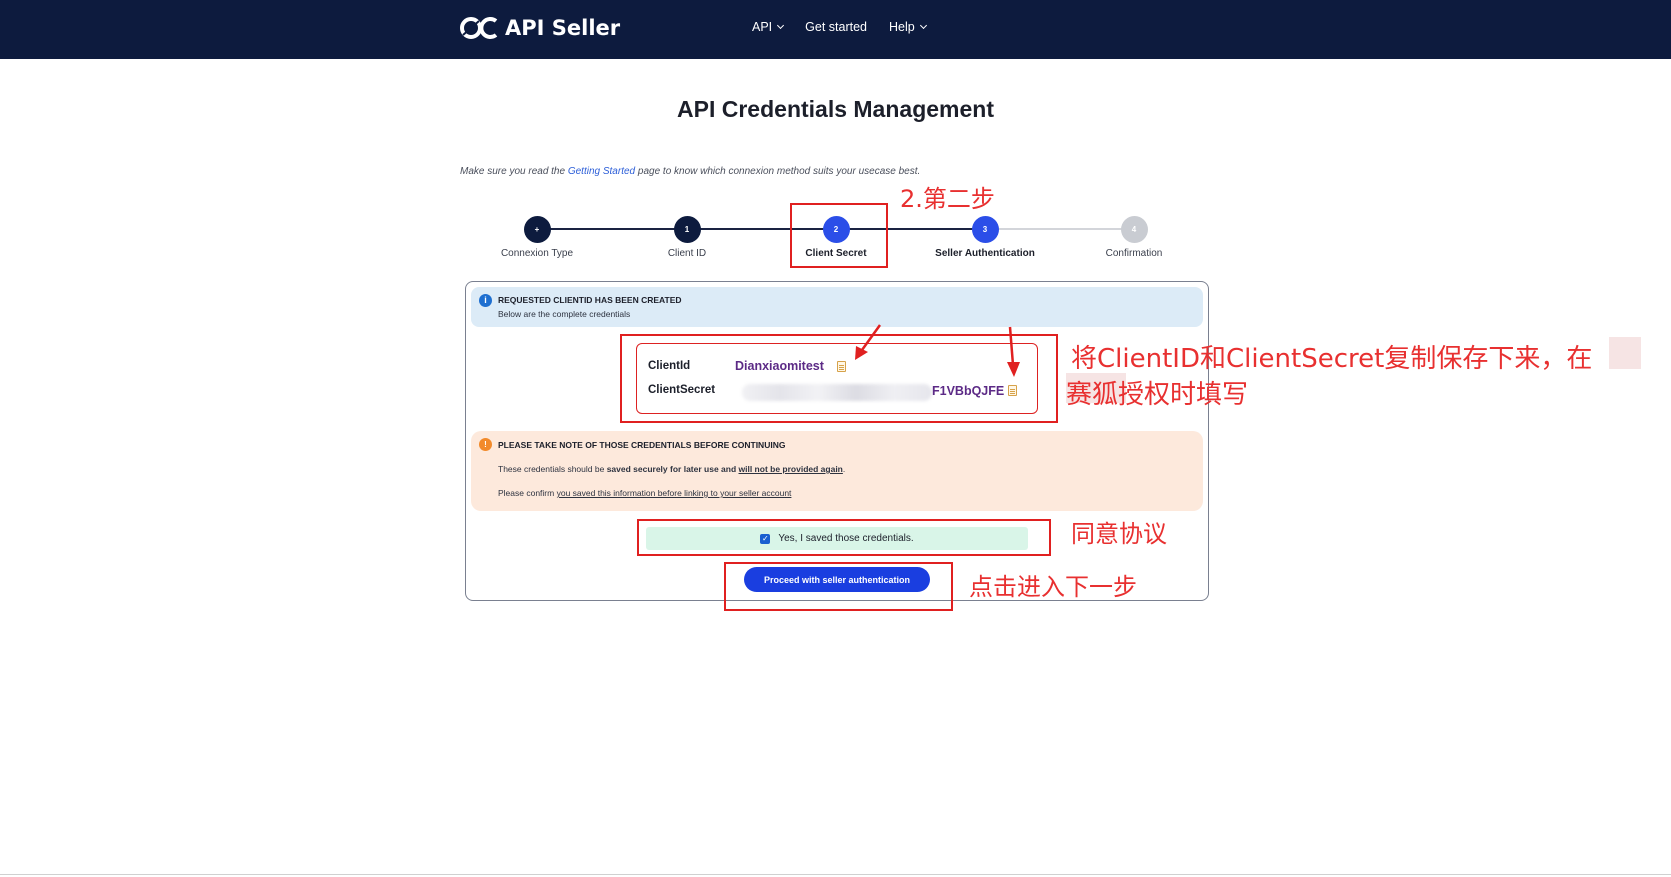 This screenshot has width=1671, height=877. What do you see at coordinates (1053, 587) in the screenshot?
I see `annotation-next: 点击进入下一步` at bounding box center [1053, 587].